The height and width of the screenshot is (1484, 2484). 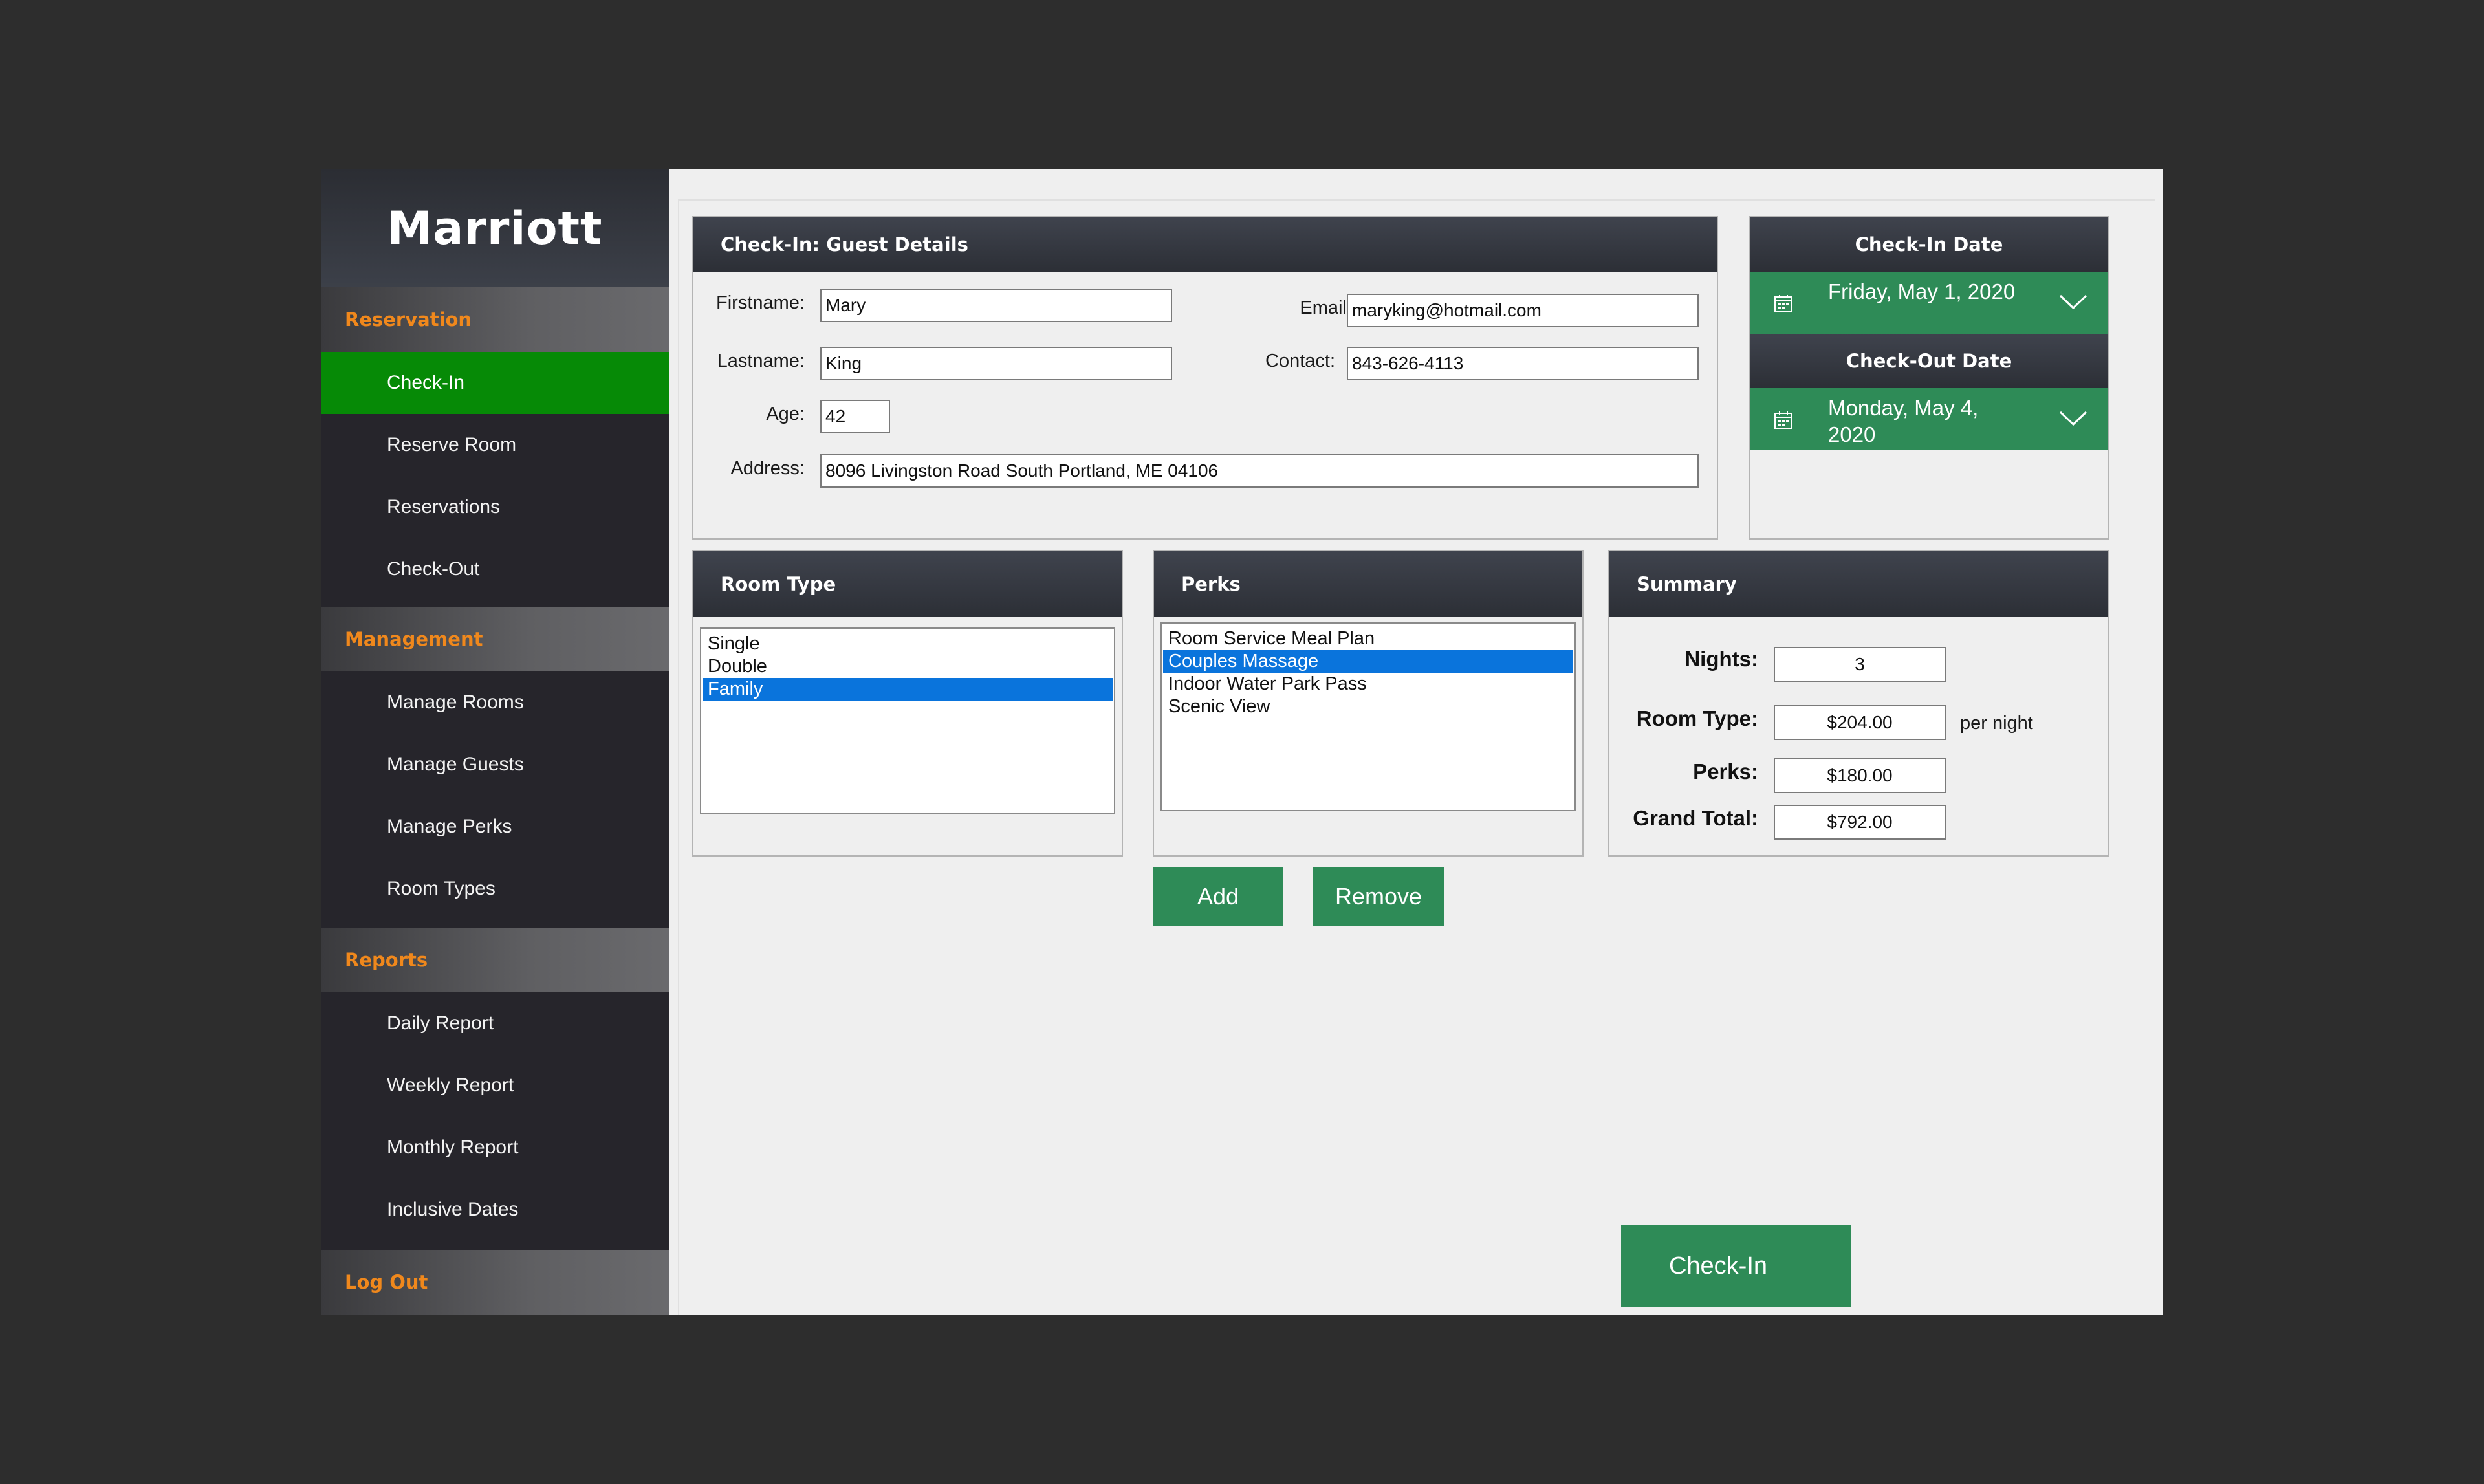 I want to click on add-perk-button: Add, so click(x=1218, y=896).